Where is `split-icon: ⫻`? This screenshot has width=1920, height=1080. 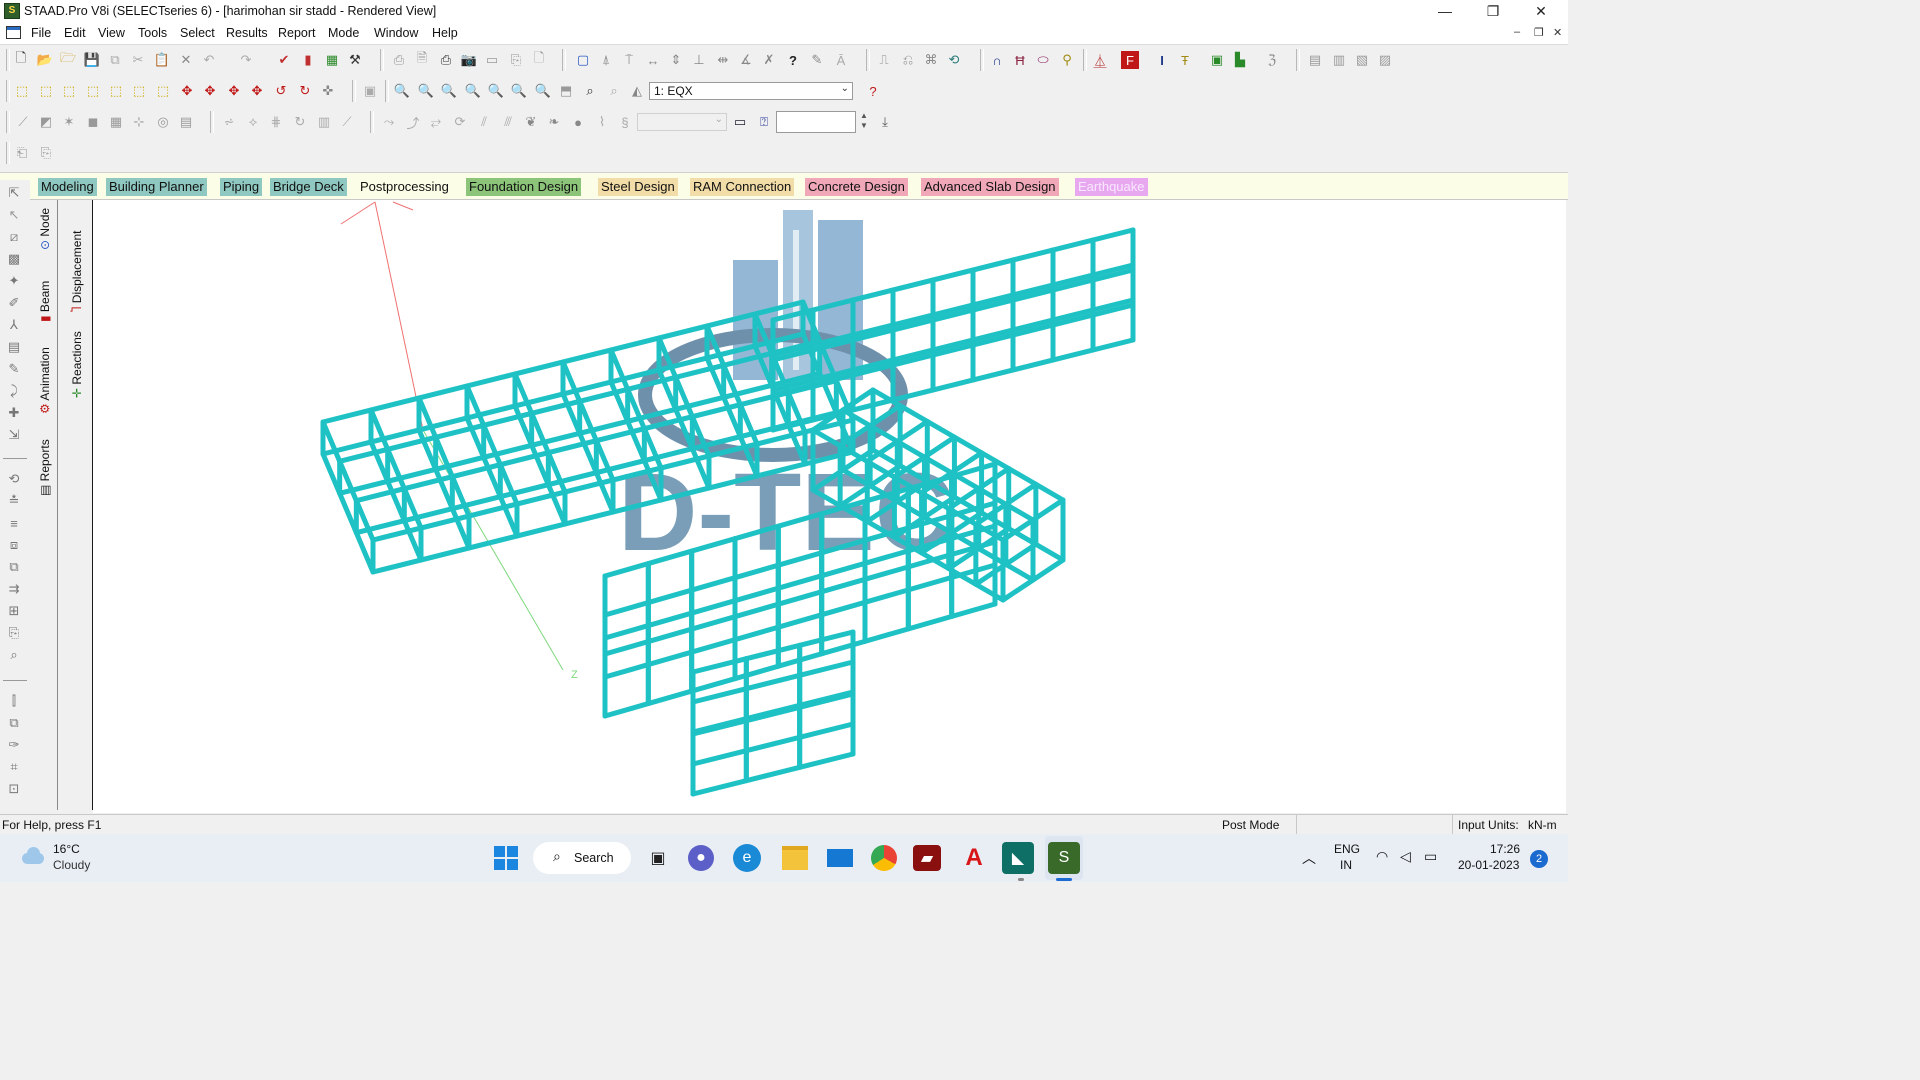
split-icon: ⫻ is located at coordinates (508, 122).